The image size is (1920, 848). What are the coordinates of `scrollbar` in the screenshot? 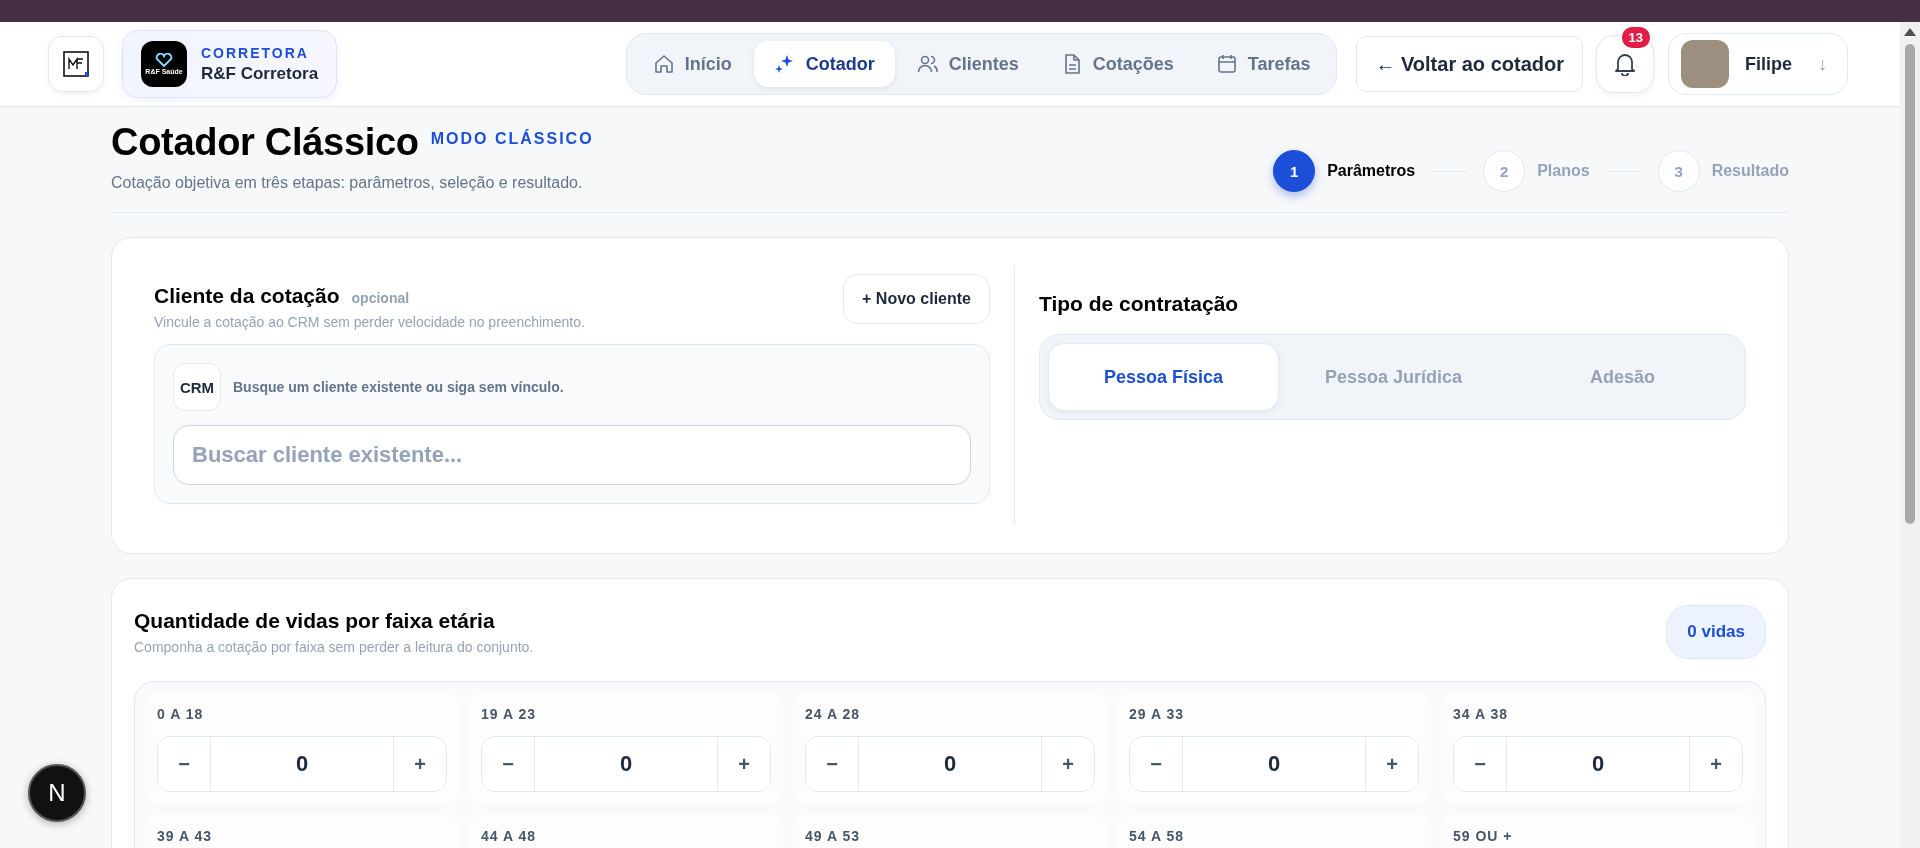 It's located at (1910, 435).